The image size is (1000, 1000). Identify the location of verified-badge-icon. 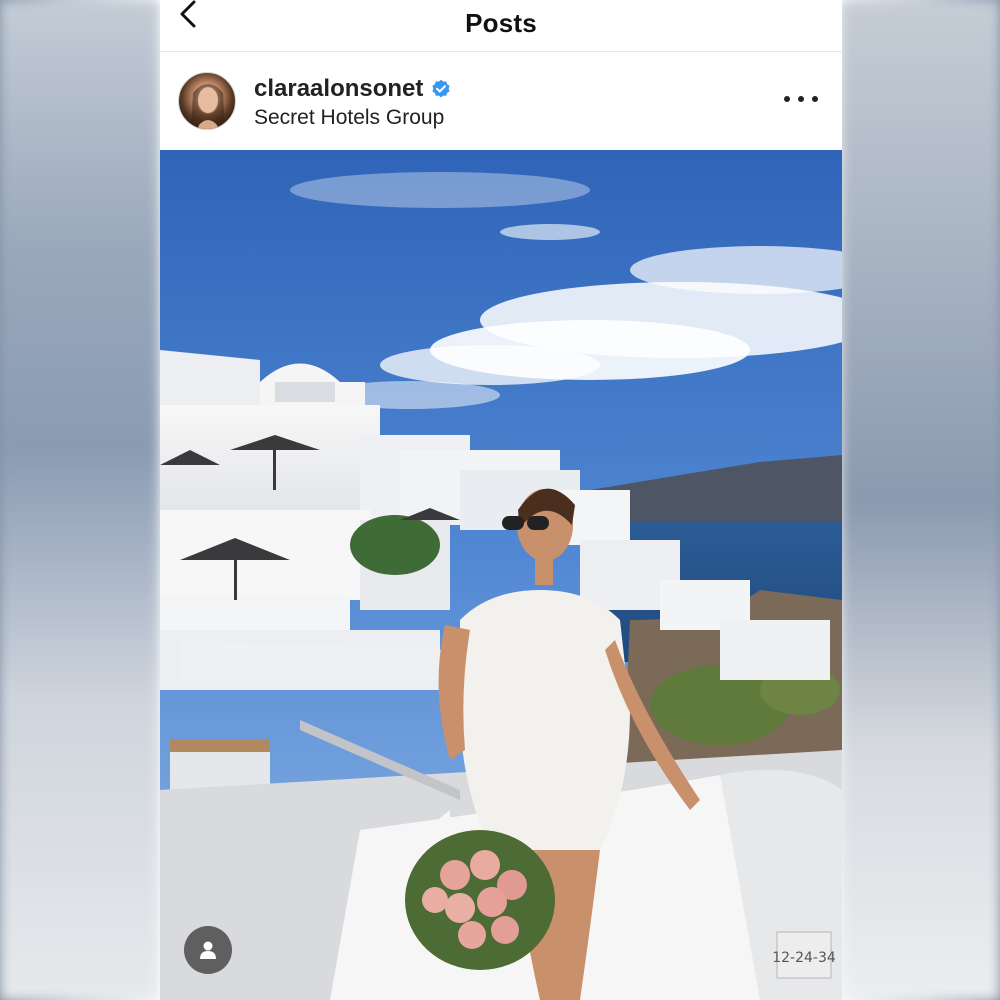
(441, 88).